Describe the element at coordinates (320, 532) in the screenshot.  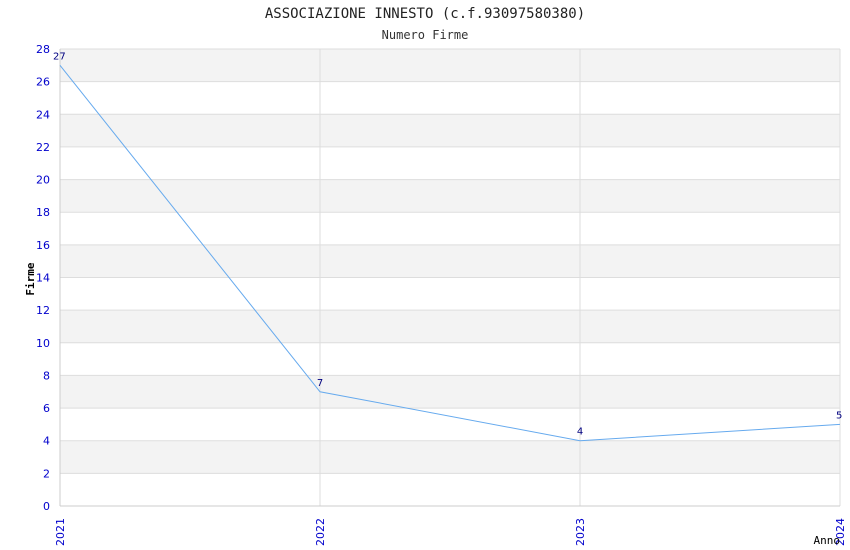
I see `x-tick-label: 2022` at that location.